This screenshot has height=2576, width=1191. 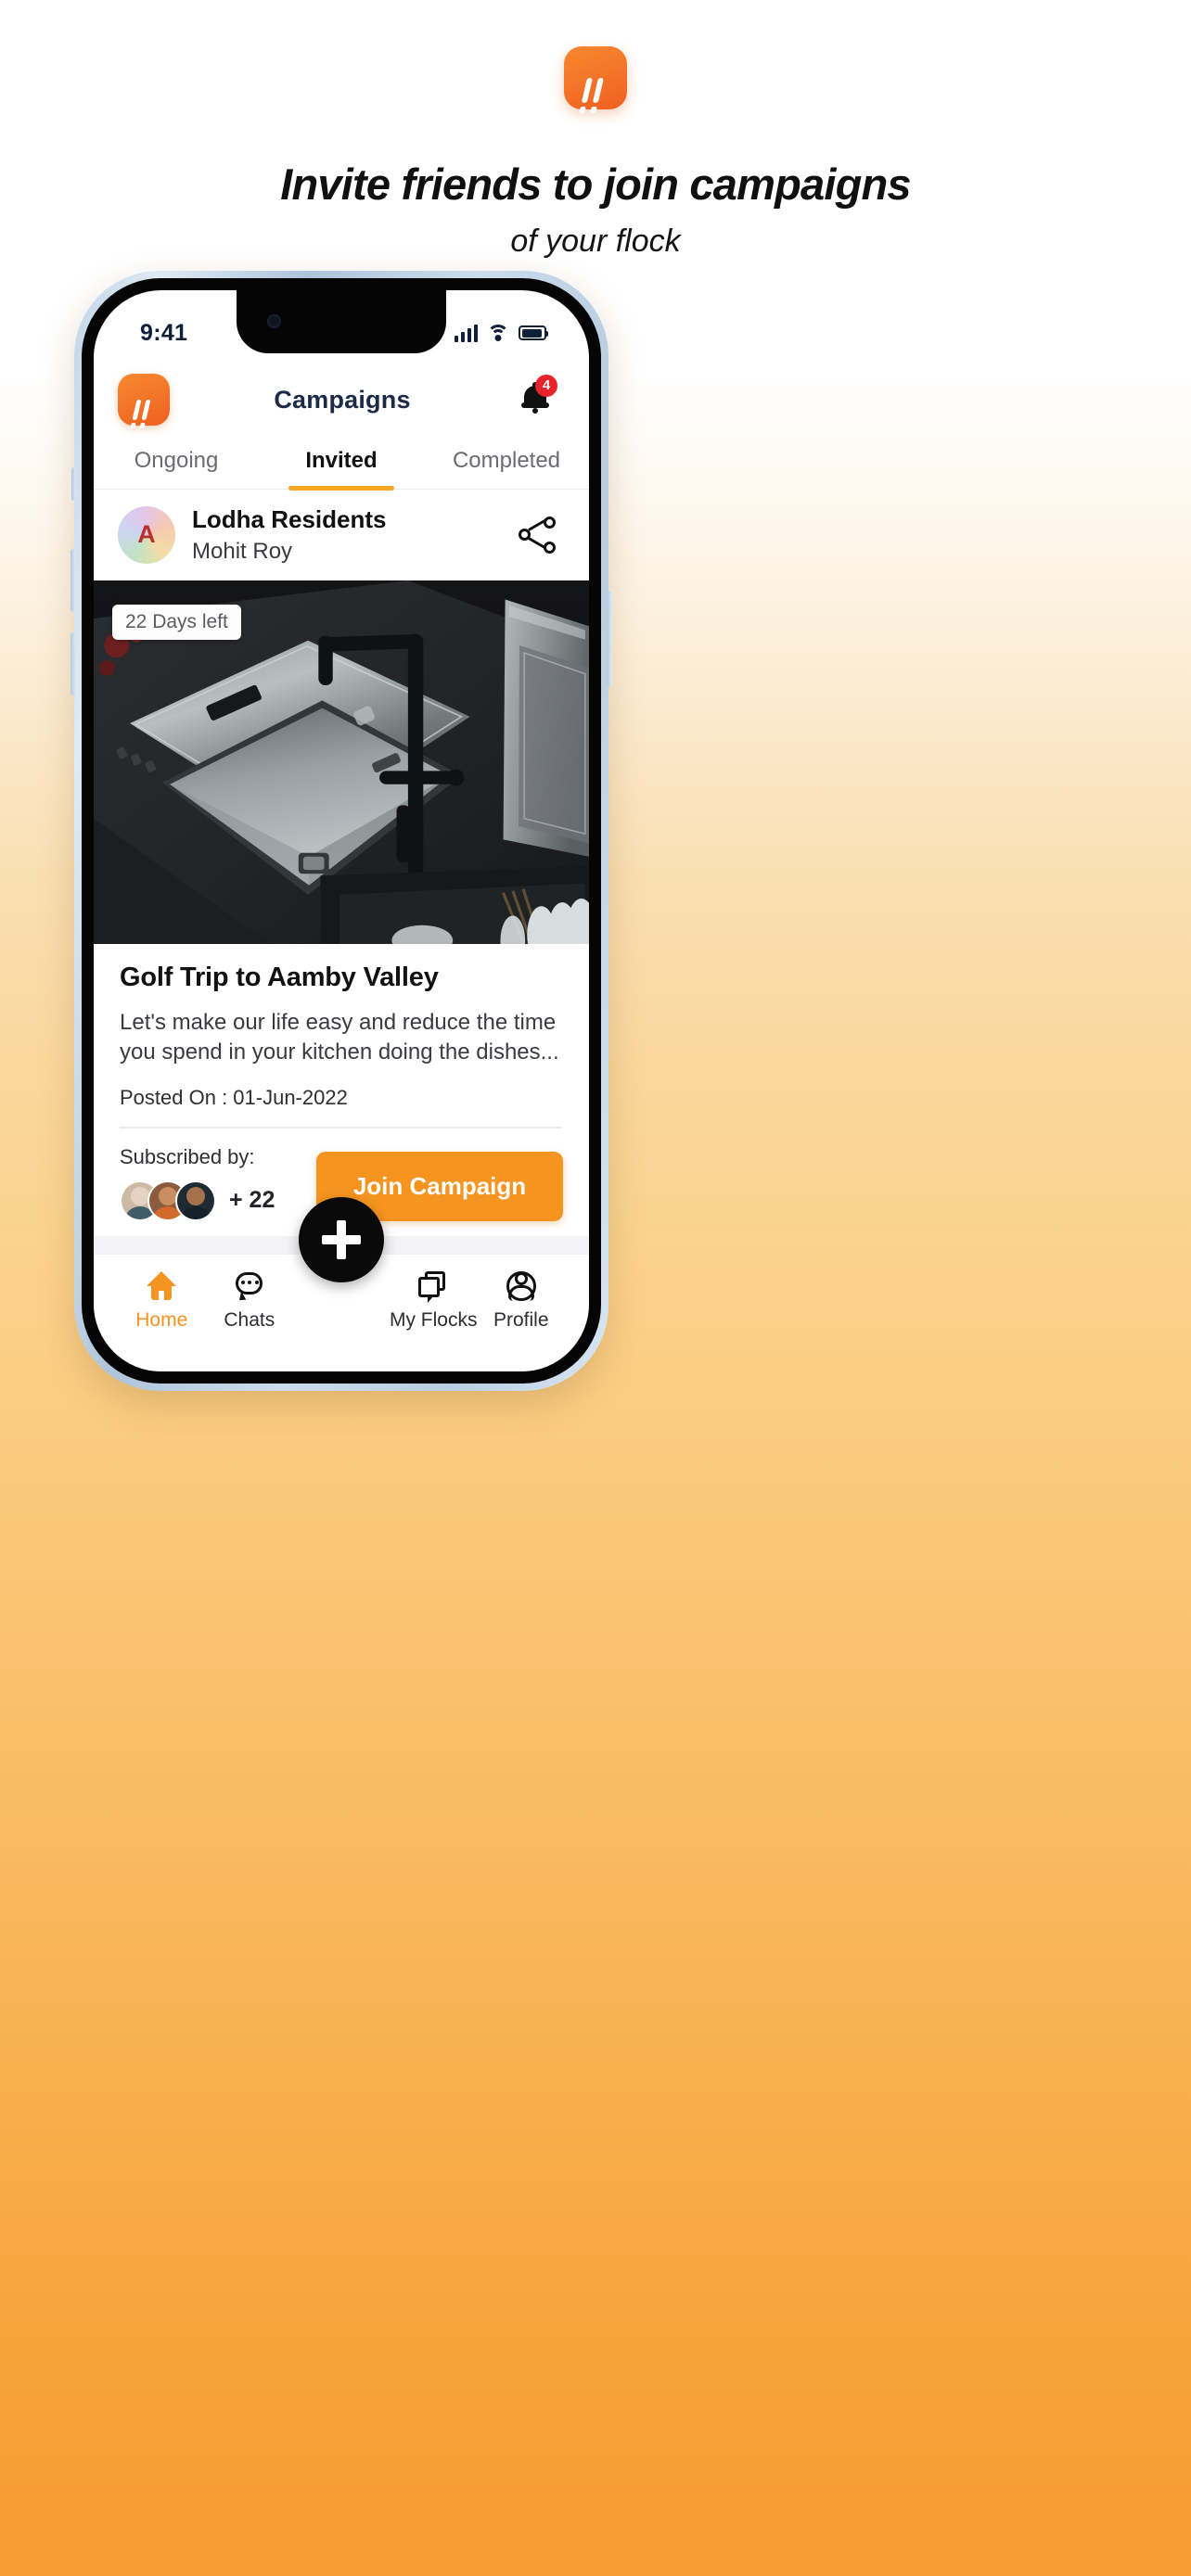 What do you see at coordinates (146, 534) in the screenshot?
I see `avatar: A` at bounding box center [146, 534].